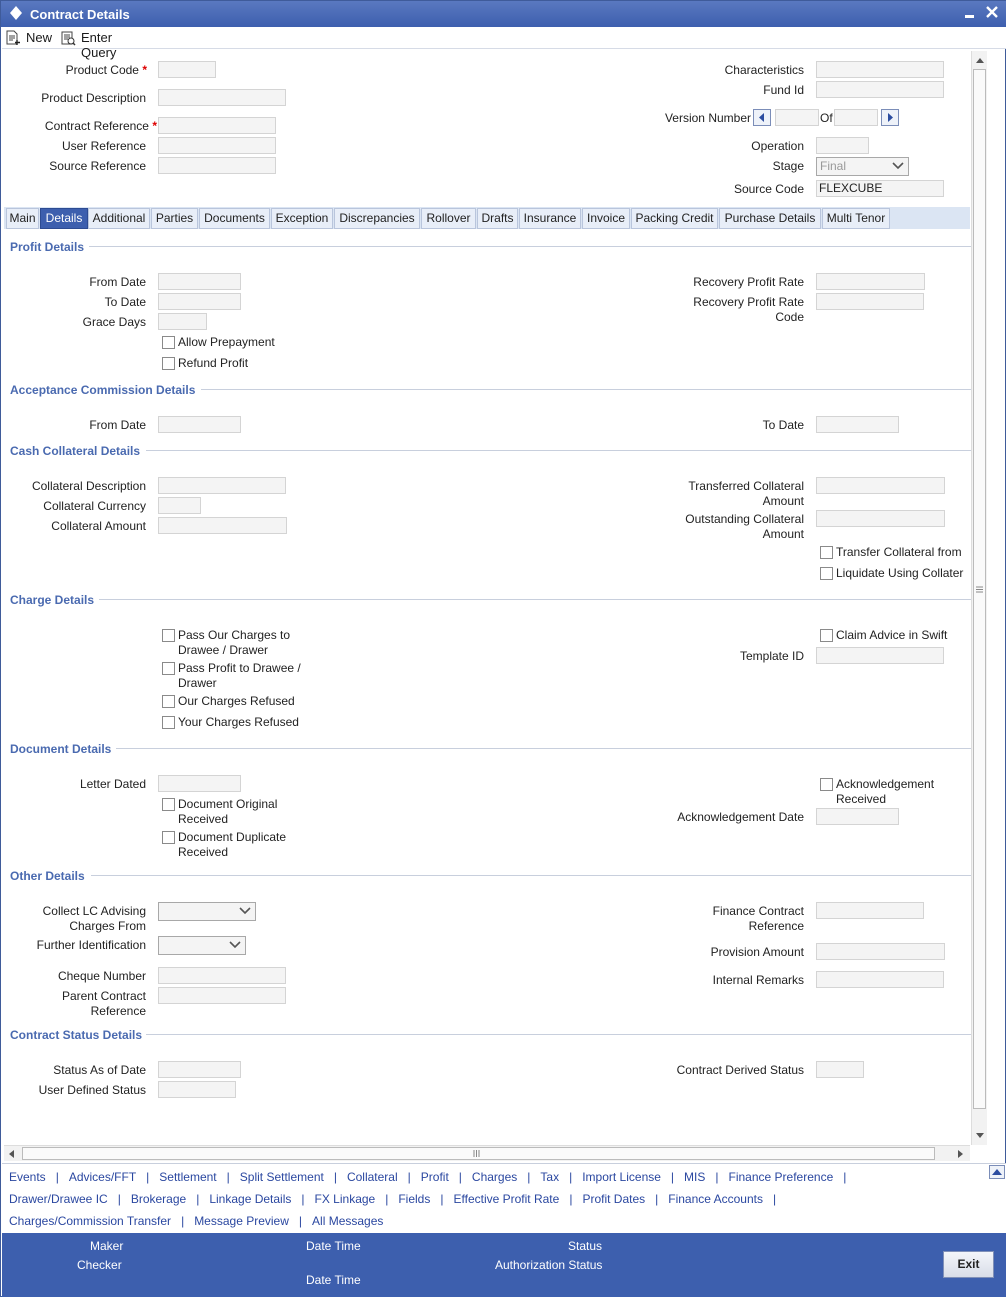 This screenshot has height=1297, width=1006. I want to click on stage-select: Final, so click(862, 166).